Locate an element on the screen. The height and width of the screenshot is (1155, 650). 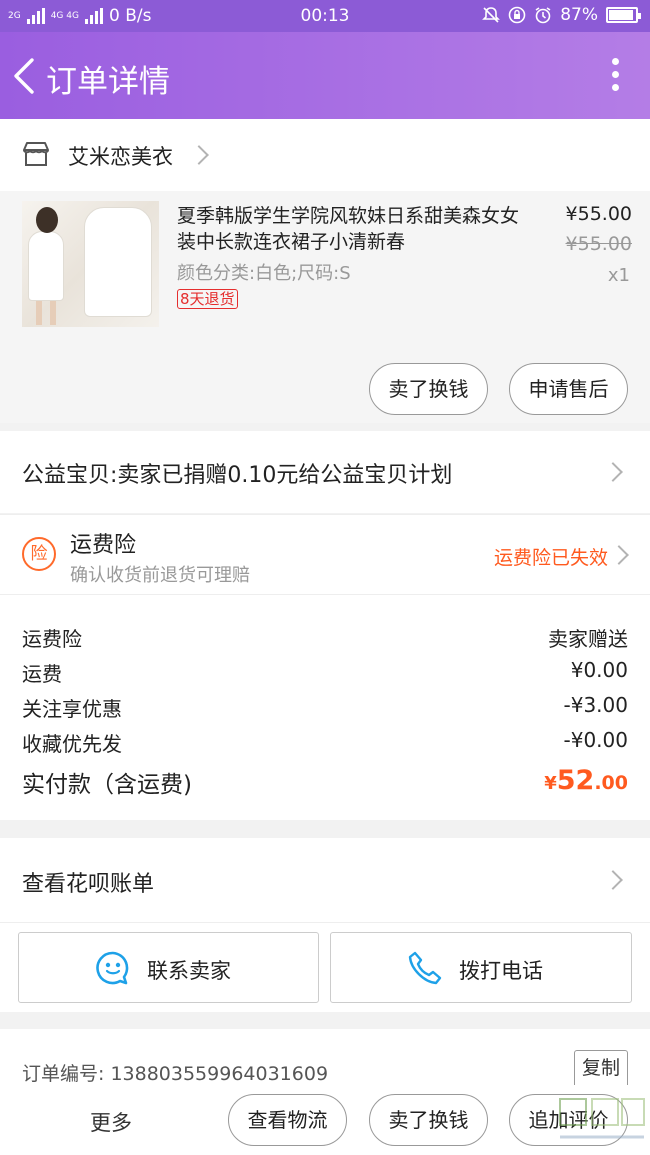
return-policy-badge: 8天退货 is located at coordinates (207, 299).